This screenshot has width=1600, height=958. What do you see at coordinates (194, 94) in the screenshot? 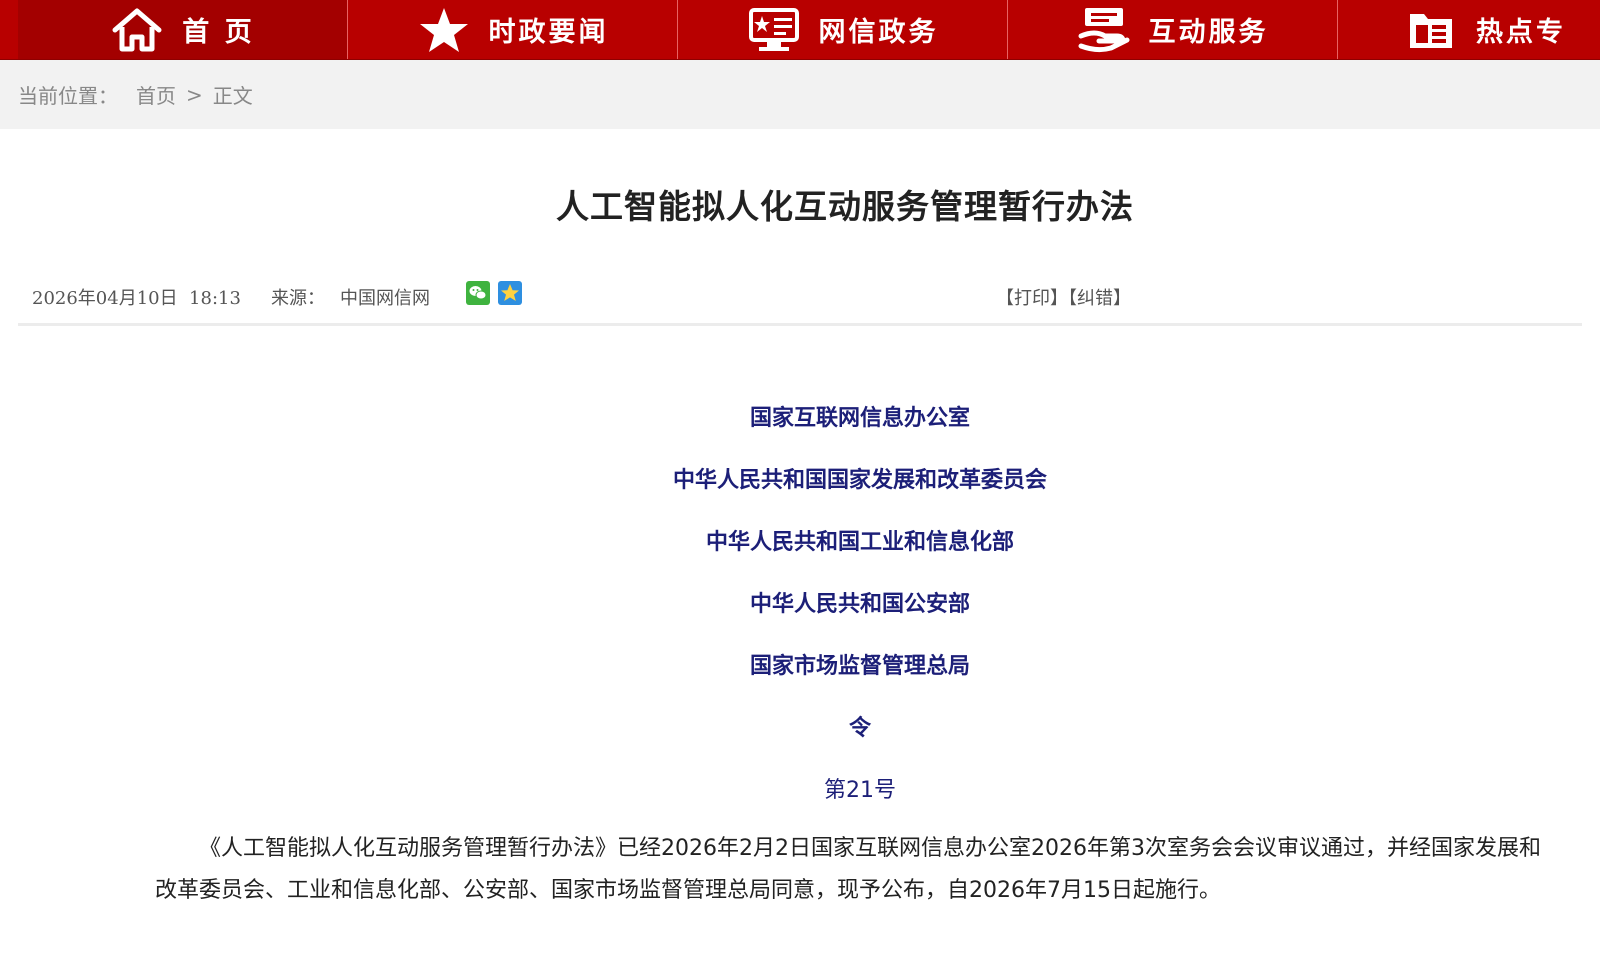
I see `breadcrumb-arrow: >` at bounding box center [194, 94].